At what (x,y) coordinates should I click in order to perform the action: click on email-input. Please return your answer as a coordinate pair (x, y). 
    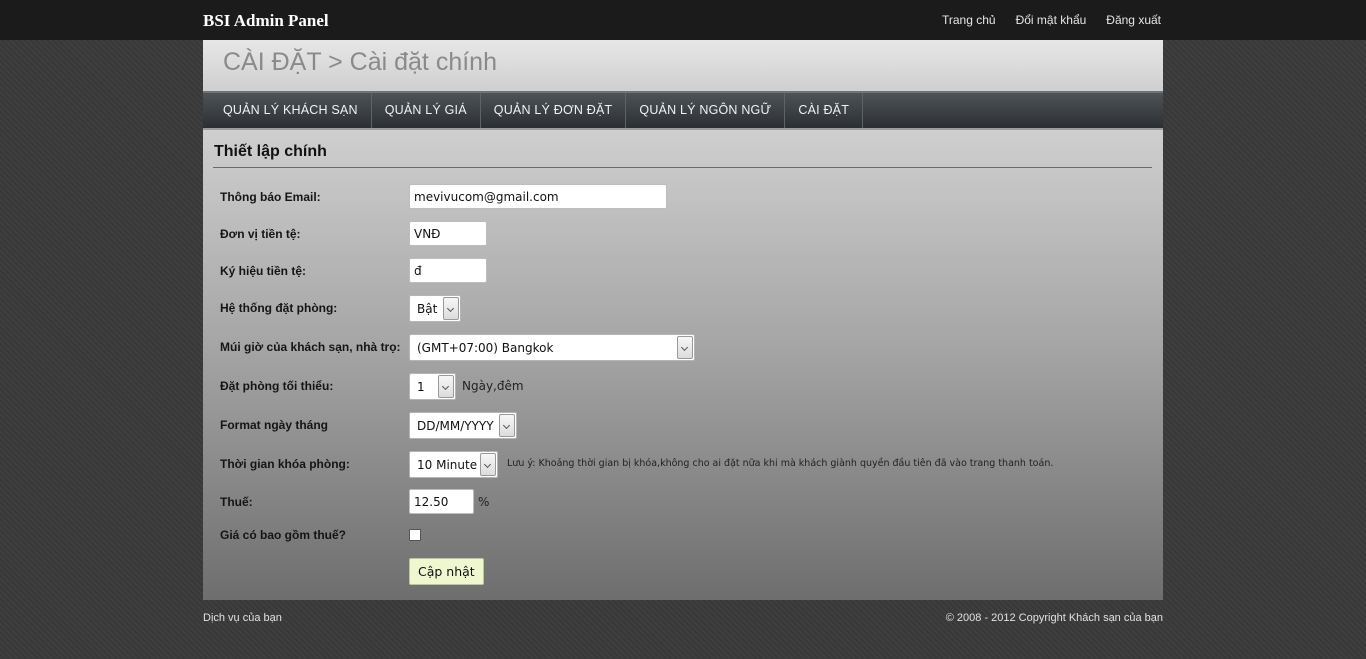
    Looking at the image, I should click on (538, 196).